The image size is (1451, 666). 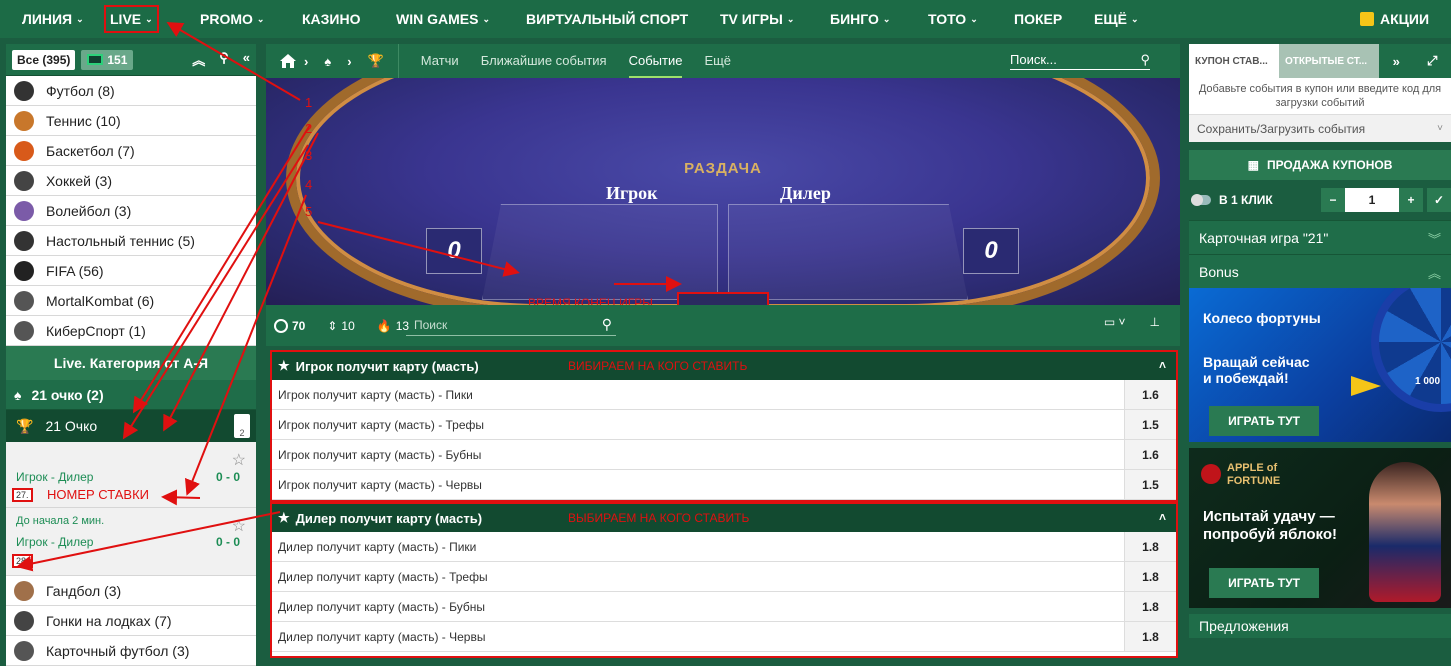 I want to click on stat-sort: ⇕ 10, so click(x=340, y=326).